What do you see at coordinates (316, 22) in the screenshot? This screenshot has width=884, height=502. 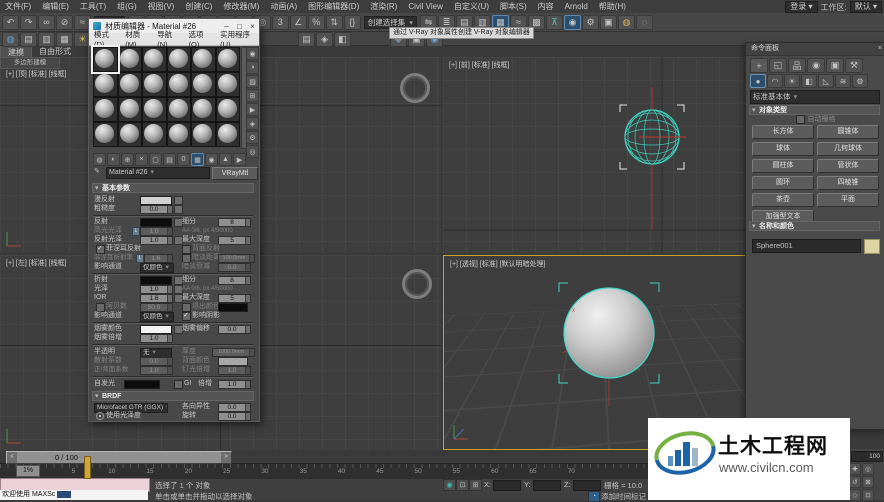 I see `percent-snap-icon: %` at bounding box center [316, 22].